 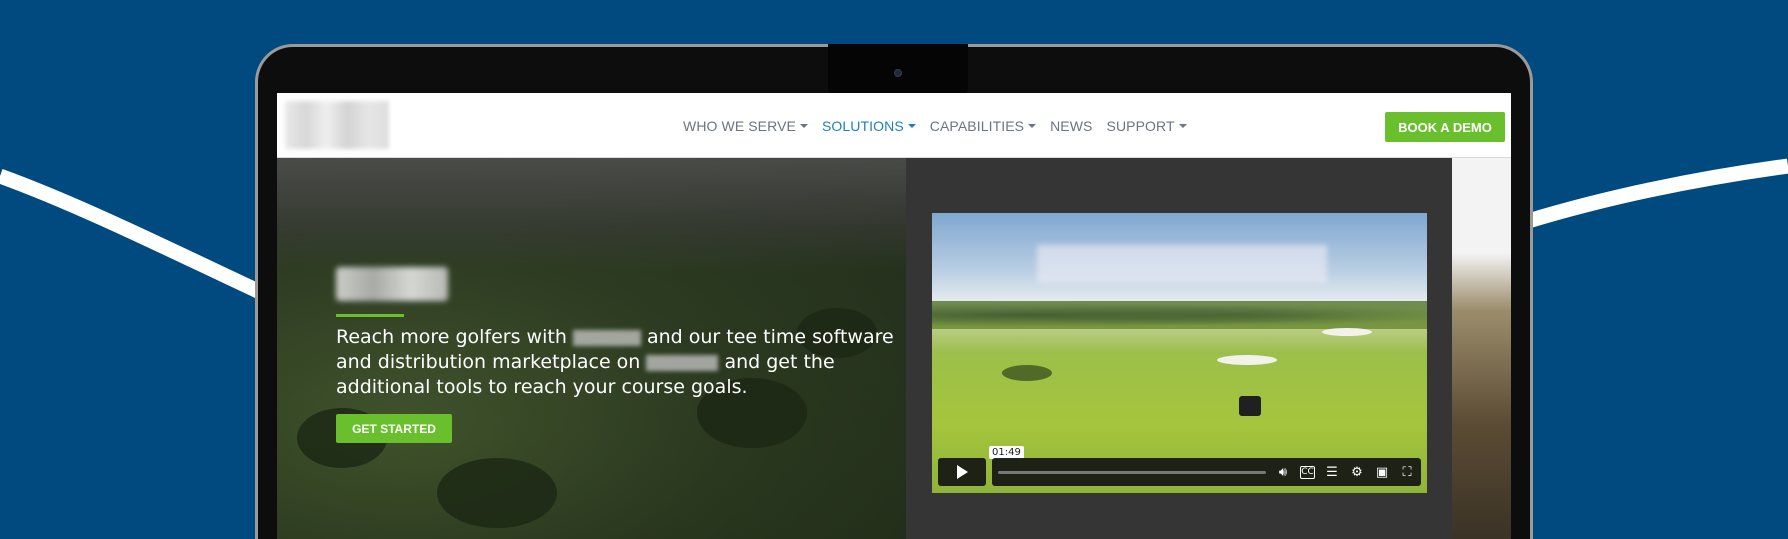 I want to click on video-player: 01:49 🔊︎ CC ☰ ⚙ ▣ ⛶, so click(x=1179, y=353).